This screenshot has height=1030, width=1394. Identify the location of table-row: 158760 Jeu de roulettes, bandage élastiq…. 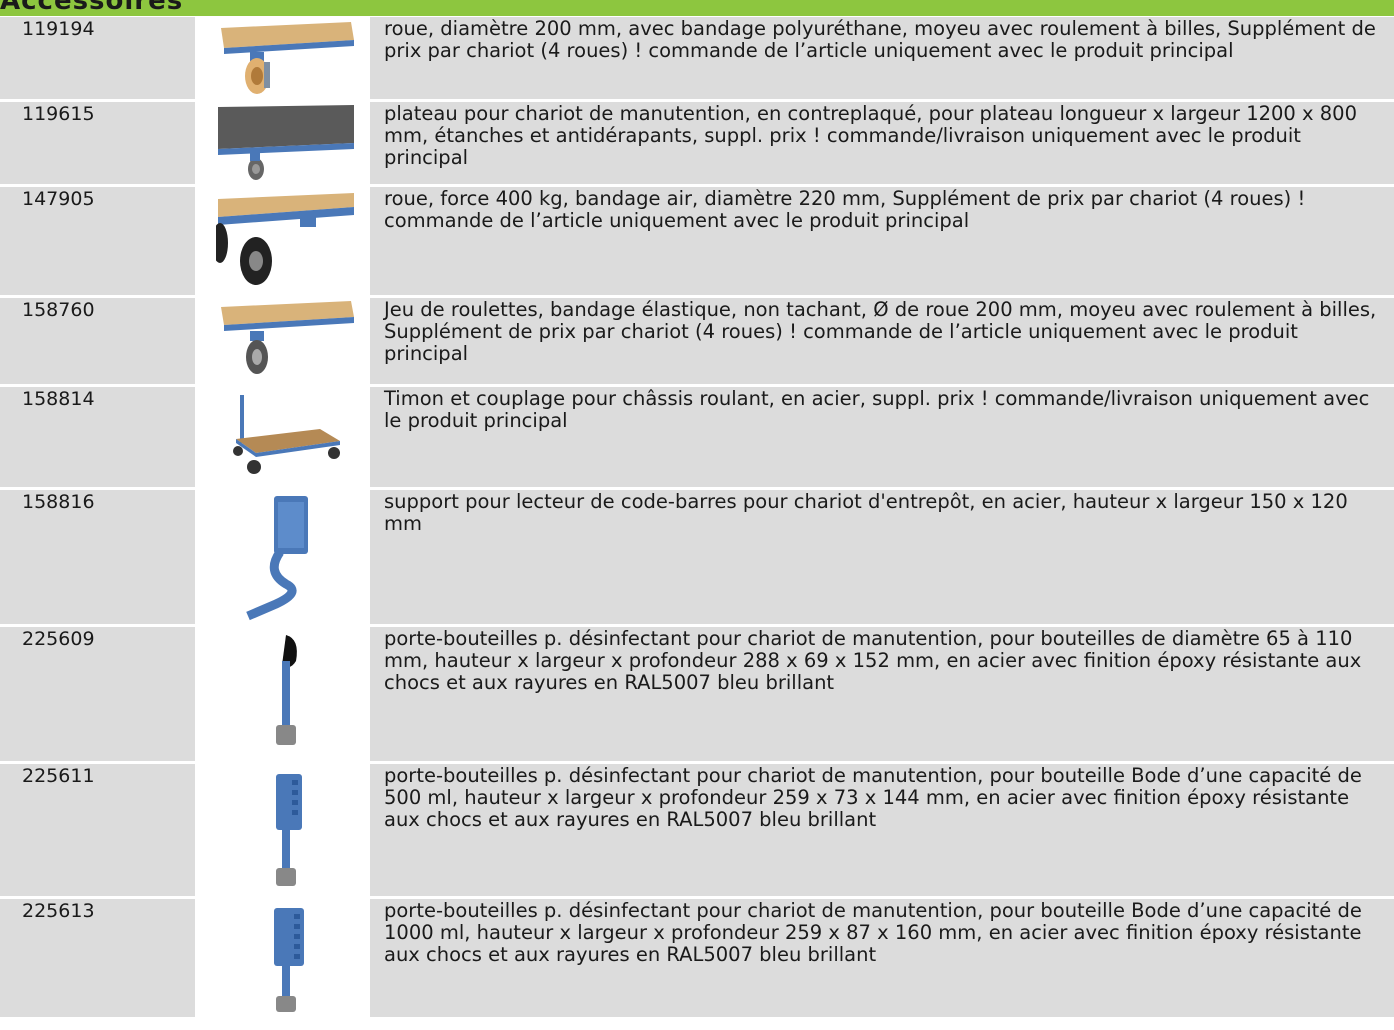
(697, 342).